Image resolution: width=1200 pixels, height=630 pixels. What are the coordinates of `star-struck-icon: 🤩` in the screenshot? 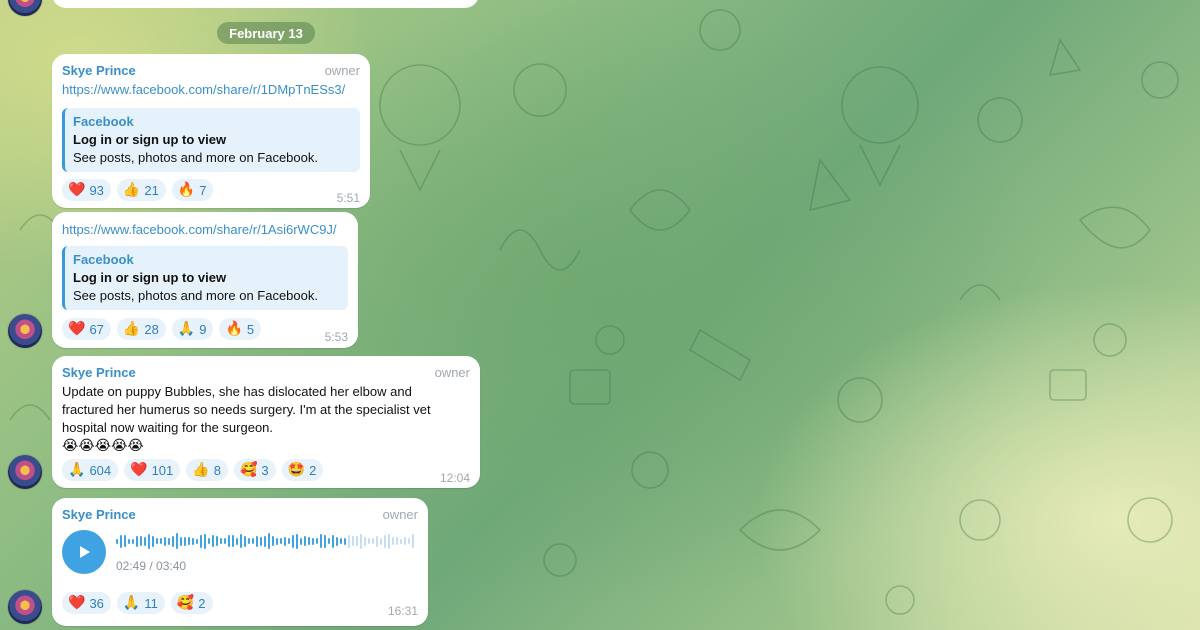 It's located at (296, 470).